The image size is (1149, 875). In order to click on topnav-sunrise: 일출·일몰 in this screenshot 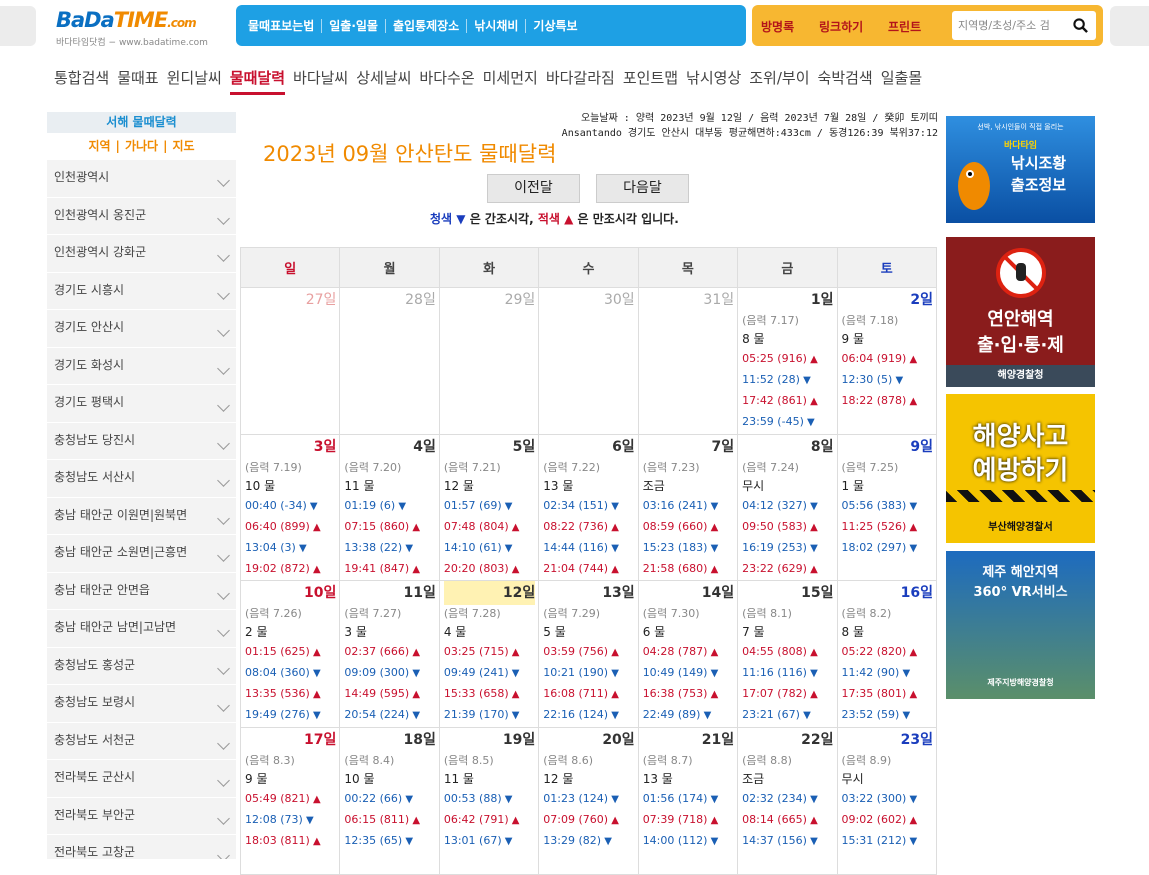, I will do `click(354, 25)`.